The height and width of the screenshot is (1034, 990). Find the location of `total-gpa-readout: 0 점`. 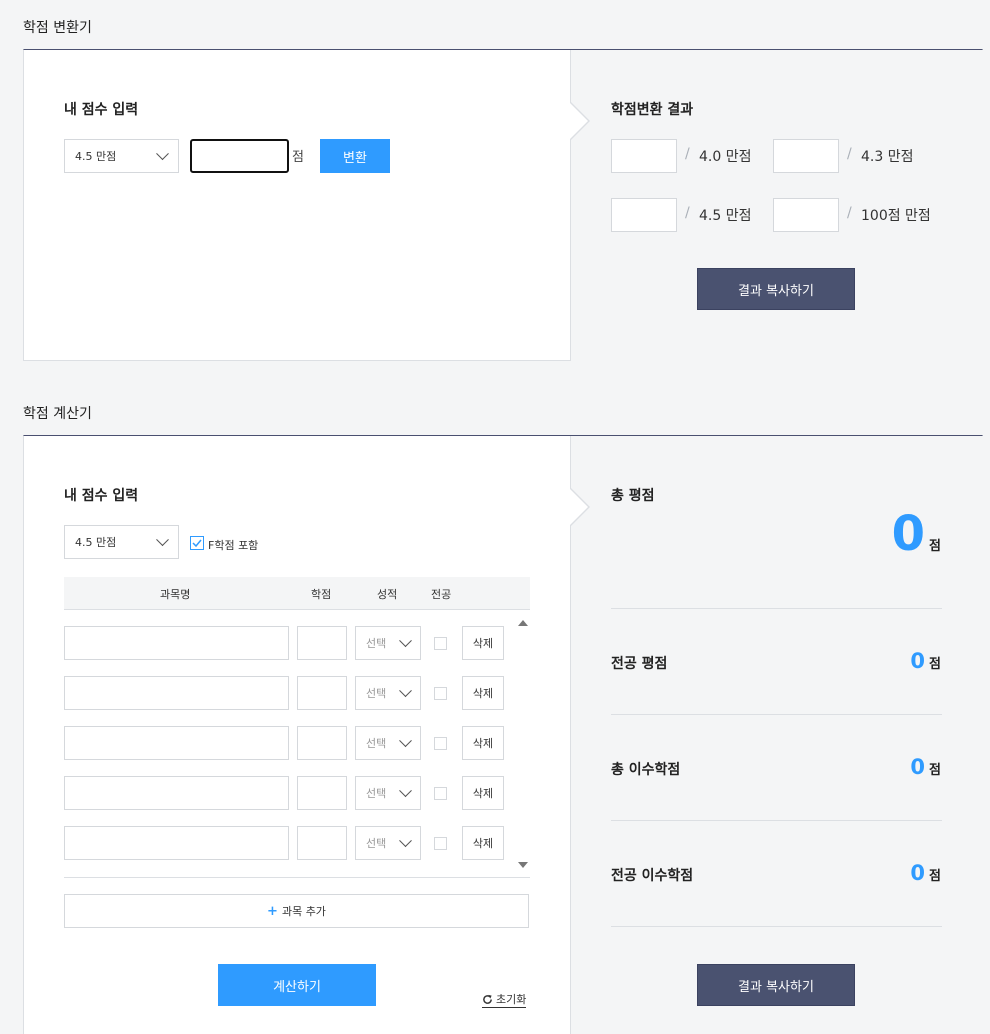

total-gpa-readout: 0 점 is located at coordinates (916, 534).